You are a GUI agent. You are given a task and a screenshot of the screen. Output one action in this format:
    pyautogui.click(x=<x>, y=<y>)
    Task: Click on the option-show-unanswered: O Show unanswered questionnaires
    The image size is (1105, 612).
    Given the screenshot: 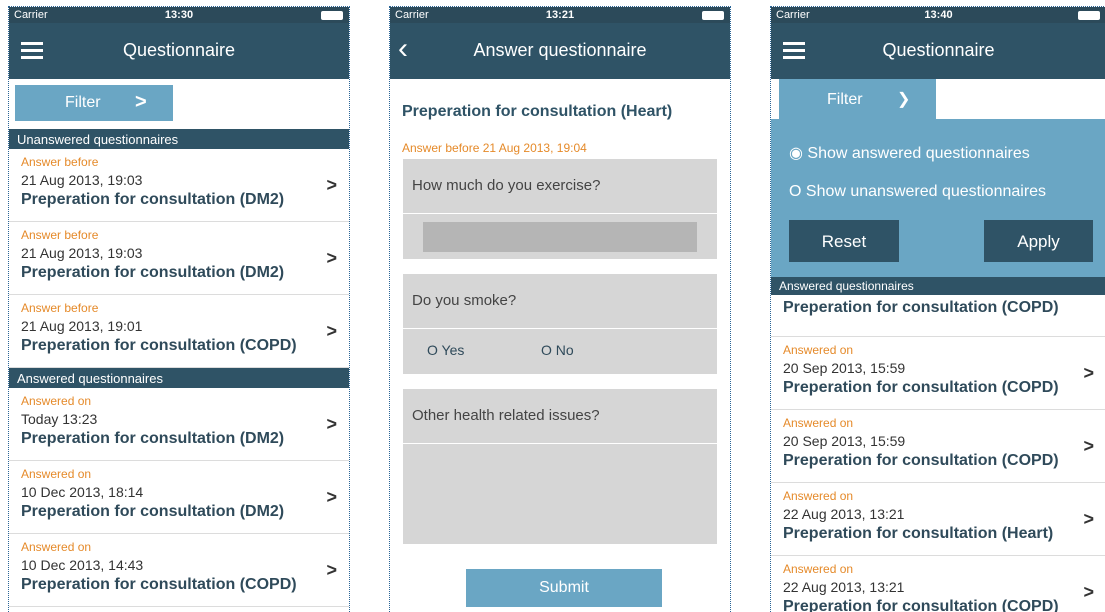 What is the action you would take?
    pyautogui.click(x=917, y=192)
    